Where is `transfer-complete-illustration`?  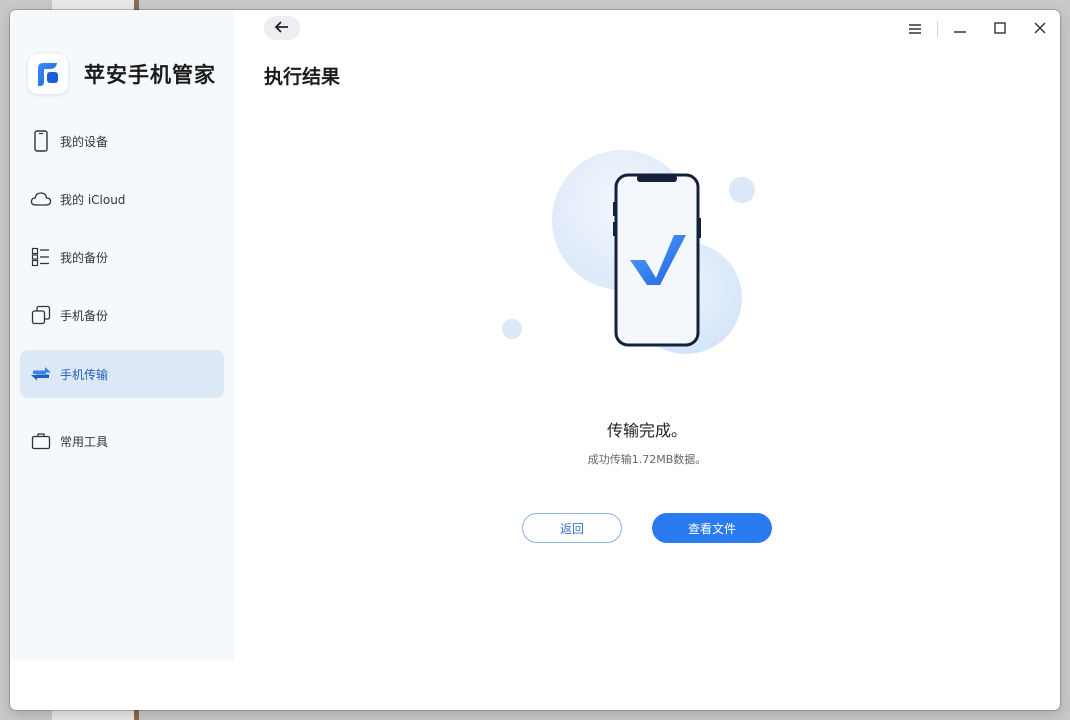 transfer-complete-illustration is located at coordinates (625, 257).